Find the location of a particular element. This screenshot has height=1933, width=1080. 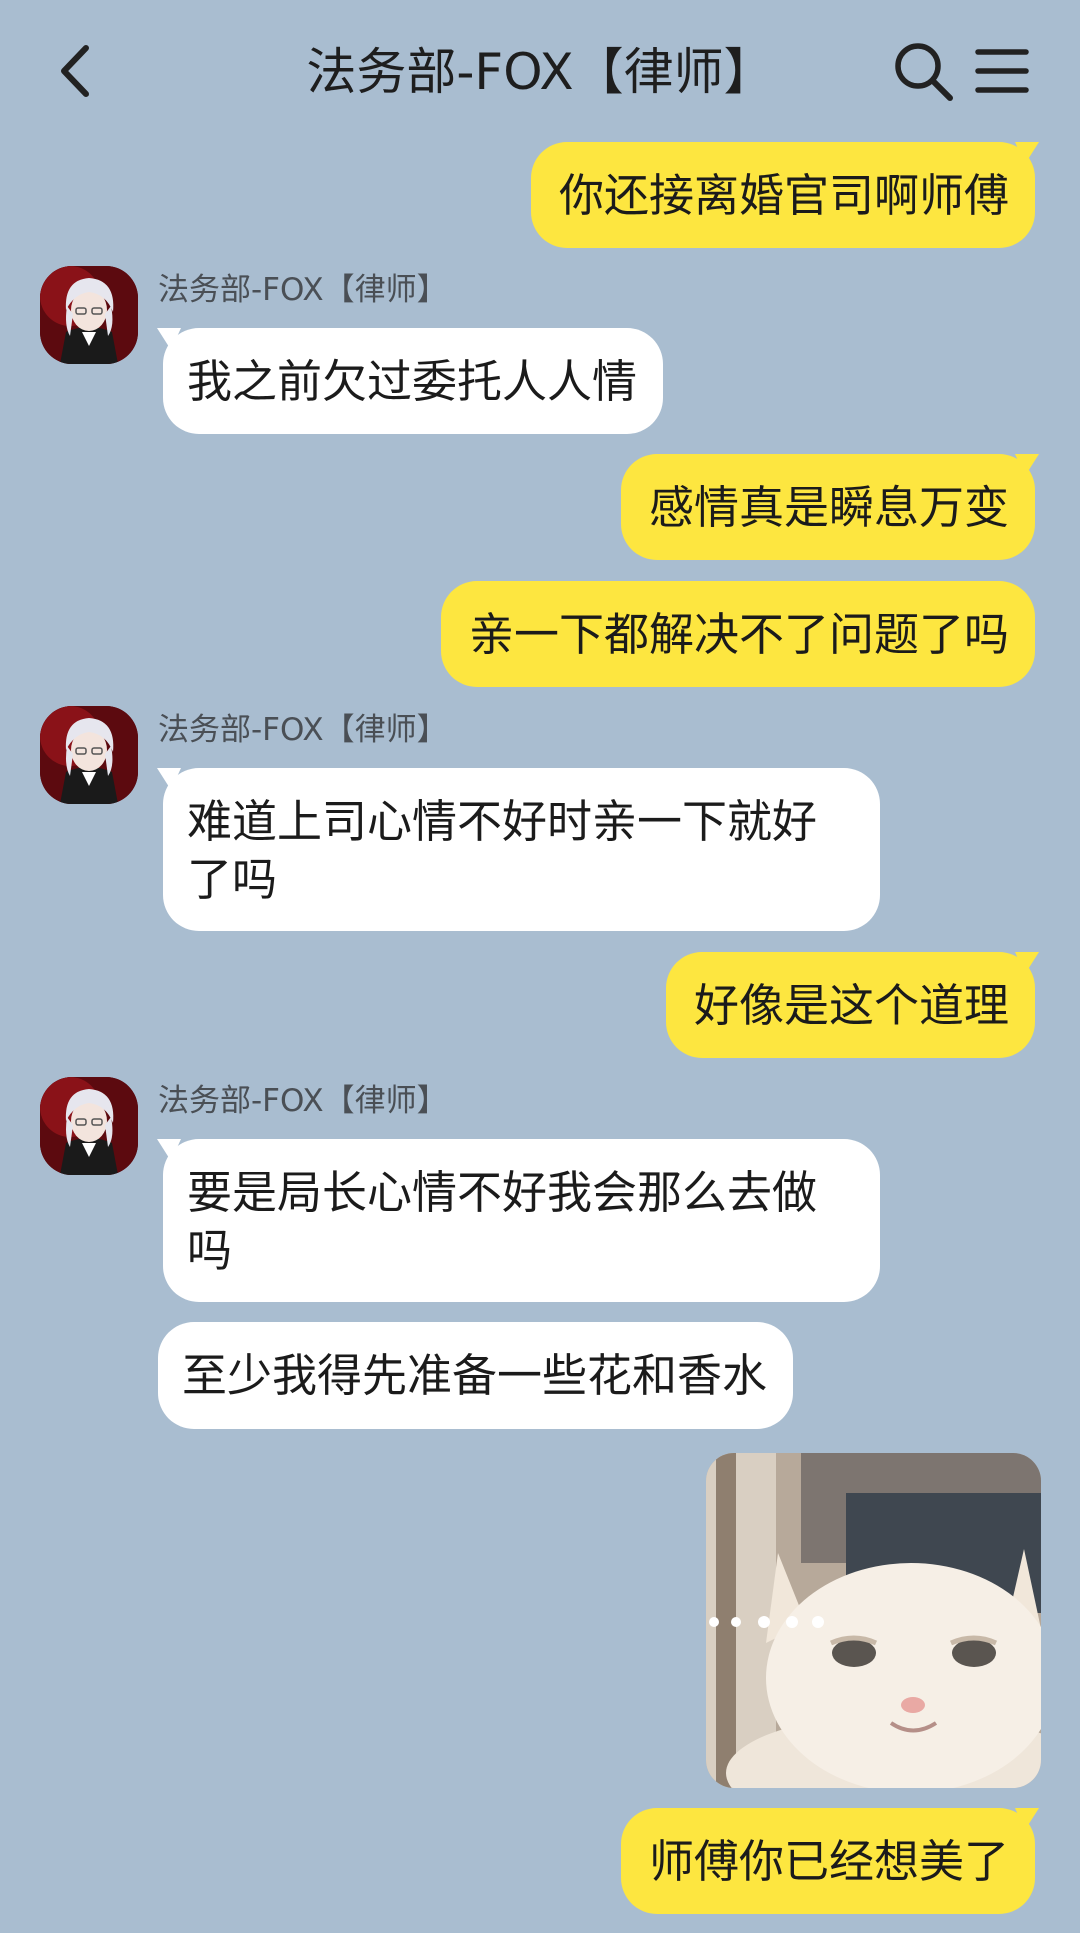

contact-message-bubble: 至少我得先准备一些花和香水 is located at coordinates (476, 1375).